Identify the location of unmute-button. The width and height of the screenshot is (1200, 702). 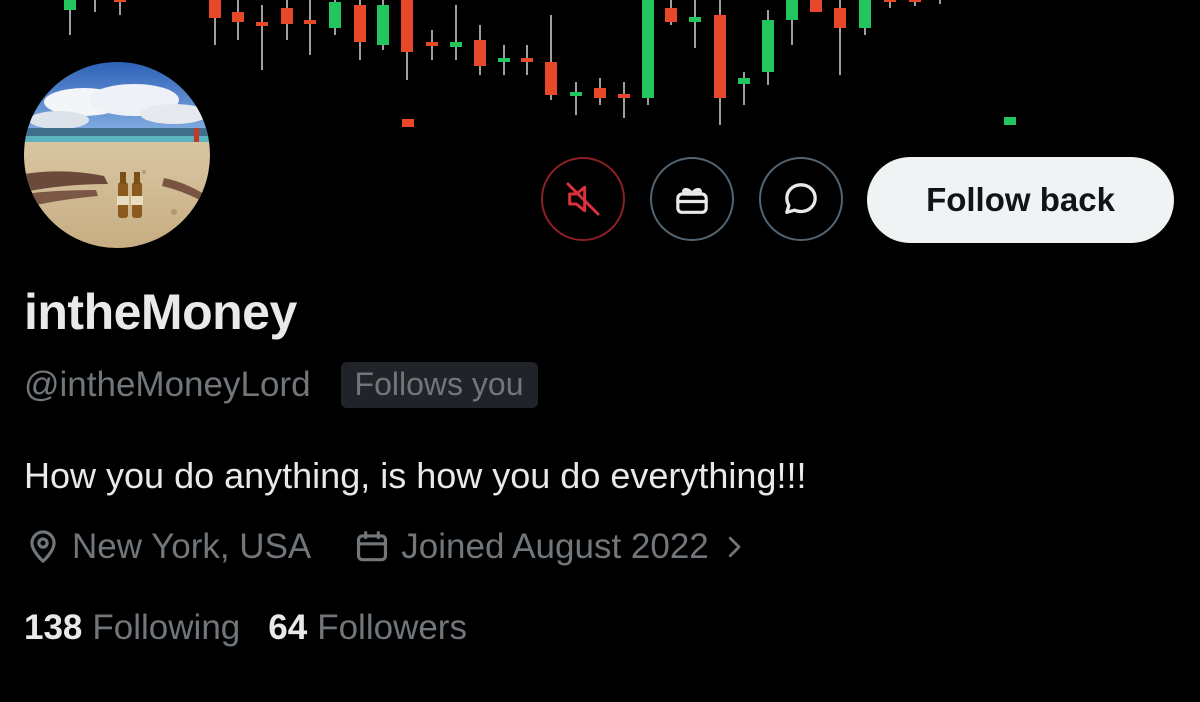
(583, 199).